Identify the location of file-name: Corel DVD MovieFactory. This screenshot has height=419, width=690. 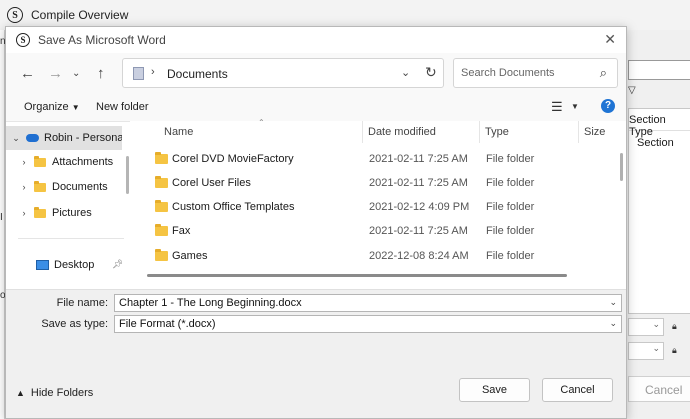
(233, 159).